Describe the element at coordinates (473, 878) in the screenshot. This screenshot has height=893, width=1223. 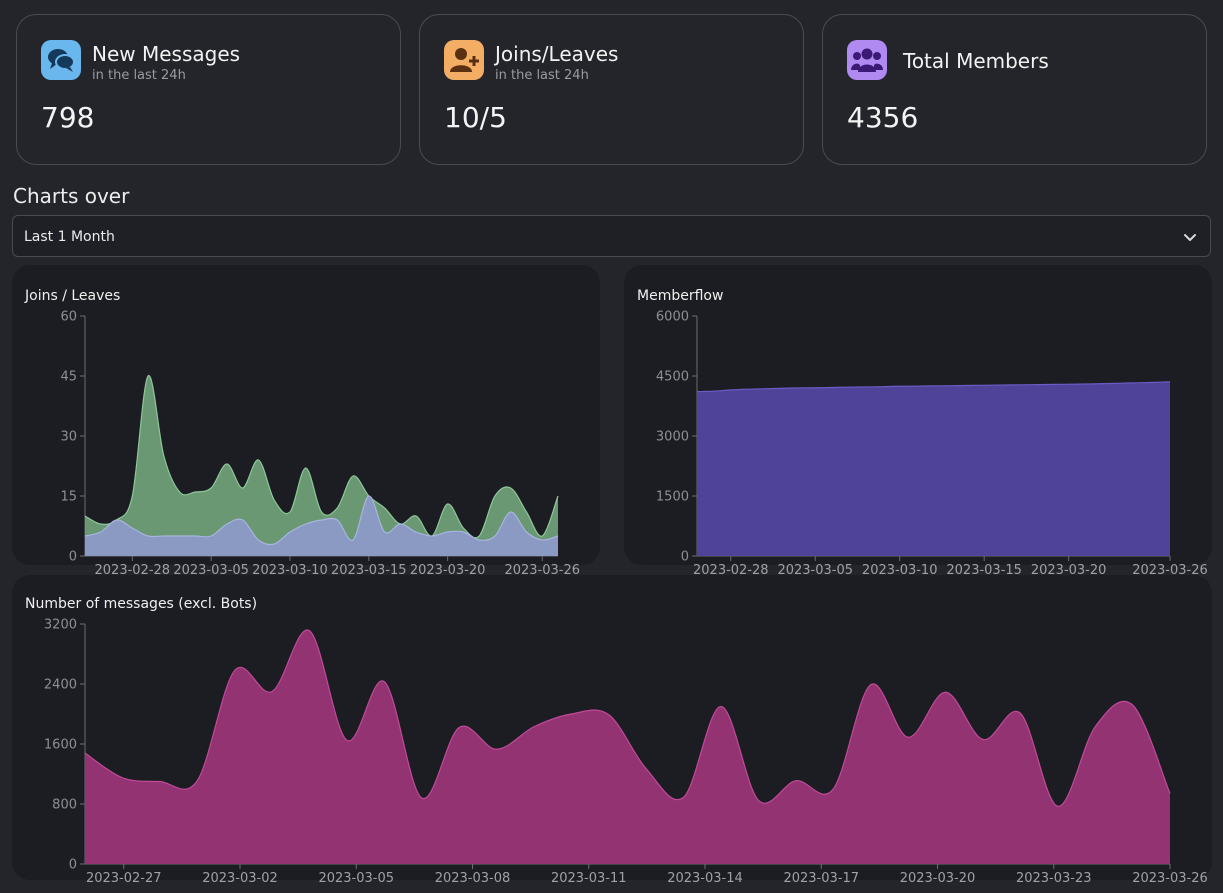
I see `x-tick-label: 2023-03-08` at that location.